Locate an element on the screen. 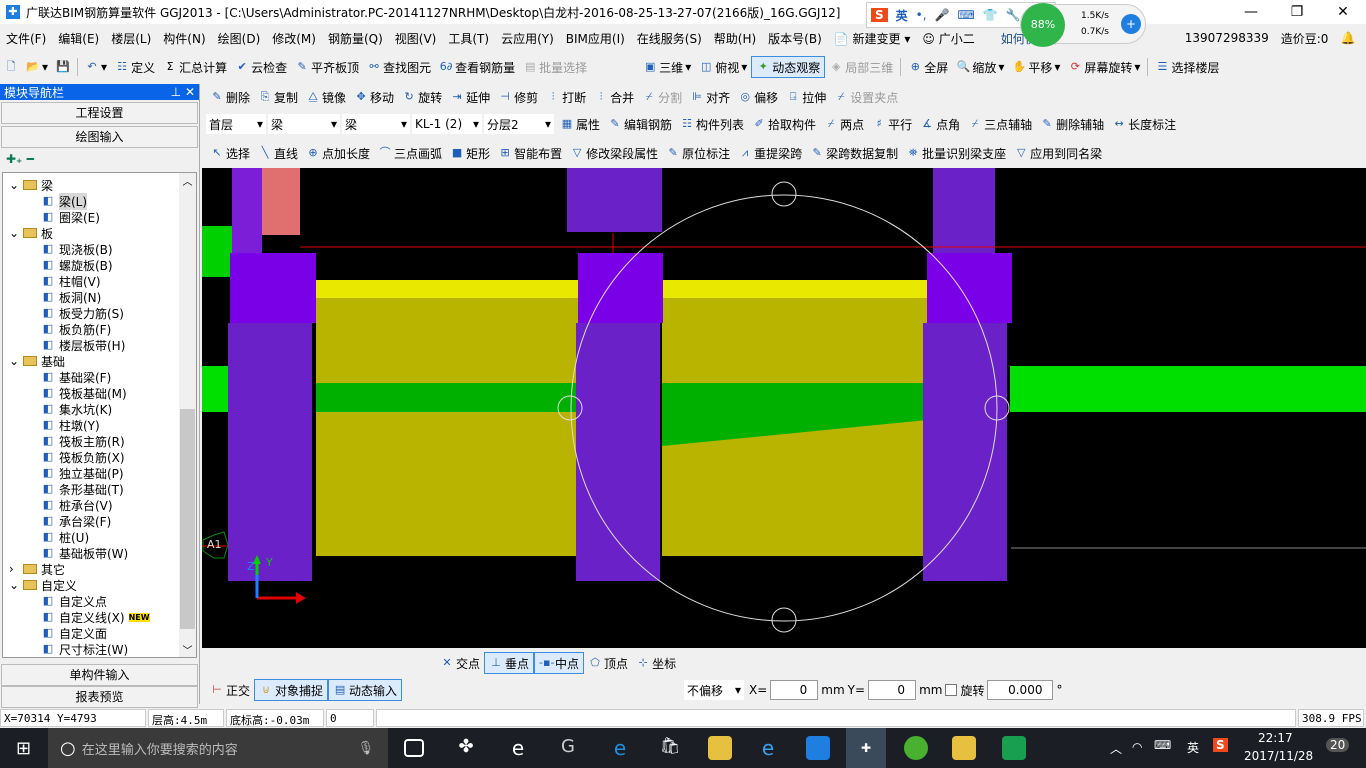 This screenshot has height=768, width=1366. tree-item: ◧ 桩(U) is located at coordinates (99, 537).